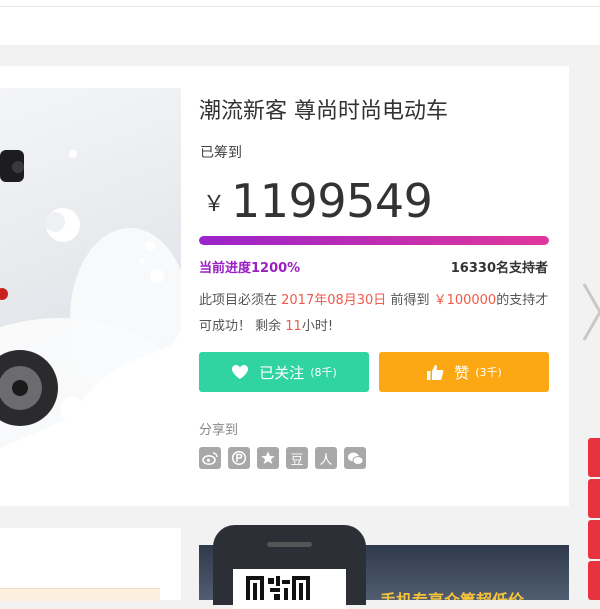  Describe the element at coordinates (80, 594) in the screenshot. I see `lower-left-strip` at that location.